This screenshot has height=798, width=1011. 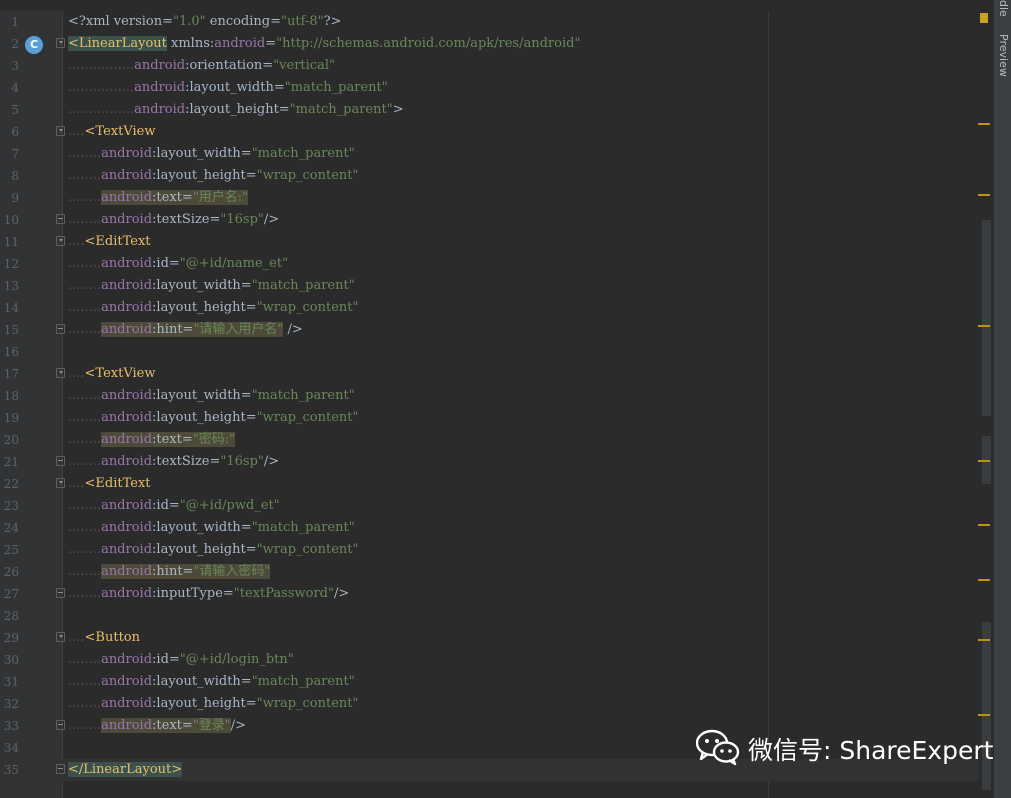 I want to click on code-token: "match_parent", so click(x=341, y=109).